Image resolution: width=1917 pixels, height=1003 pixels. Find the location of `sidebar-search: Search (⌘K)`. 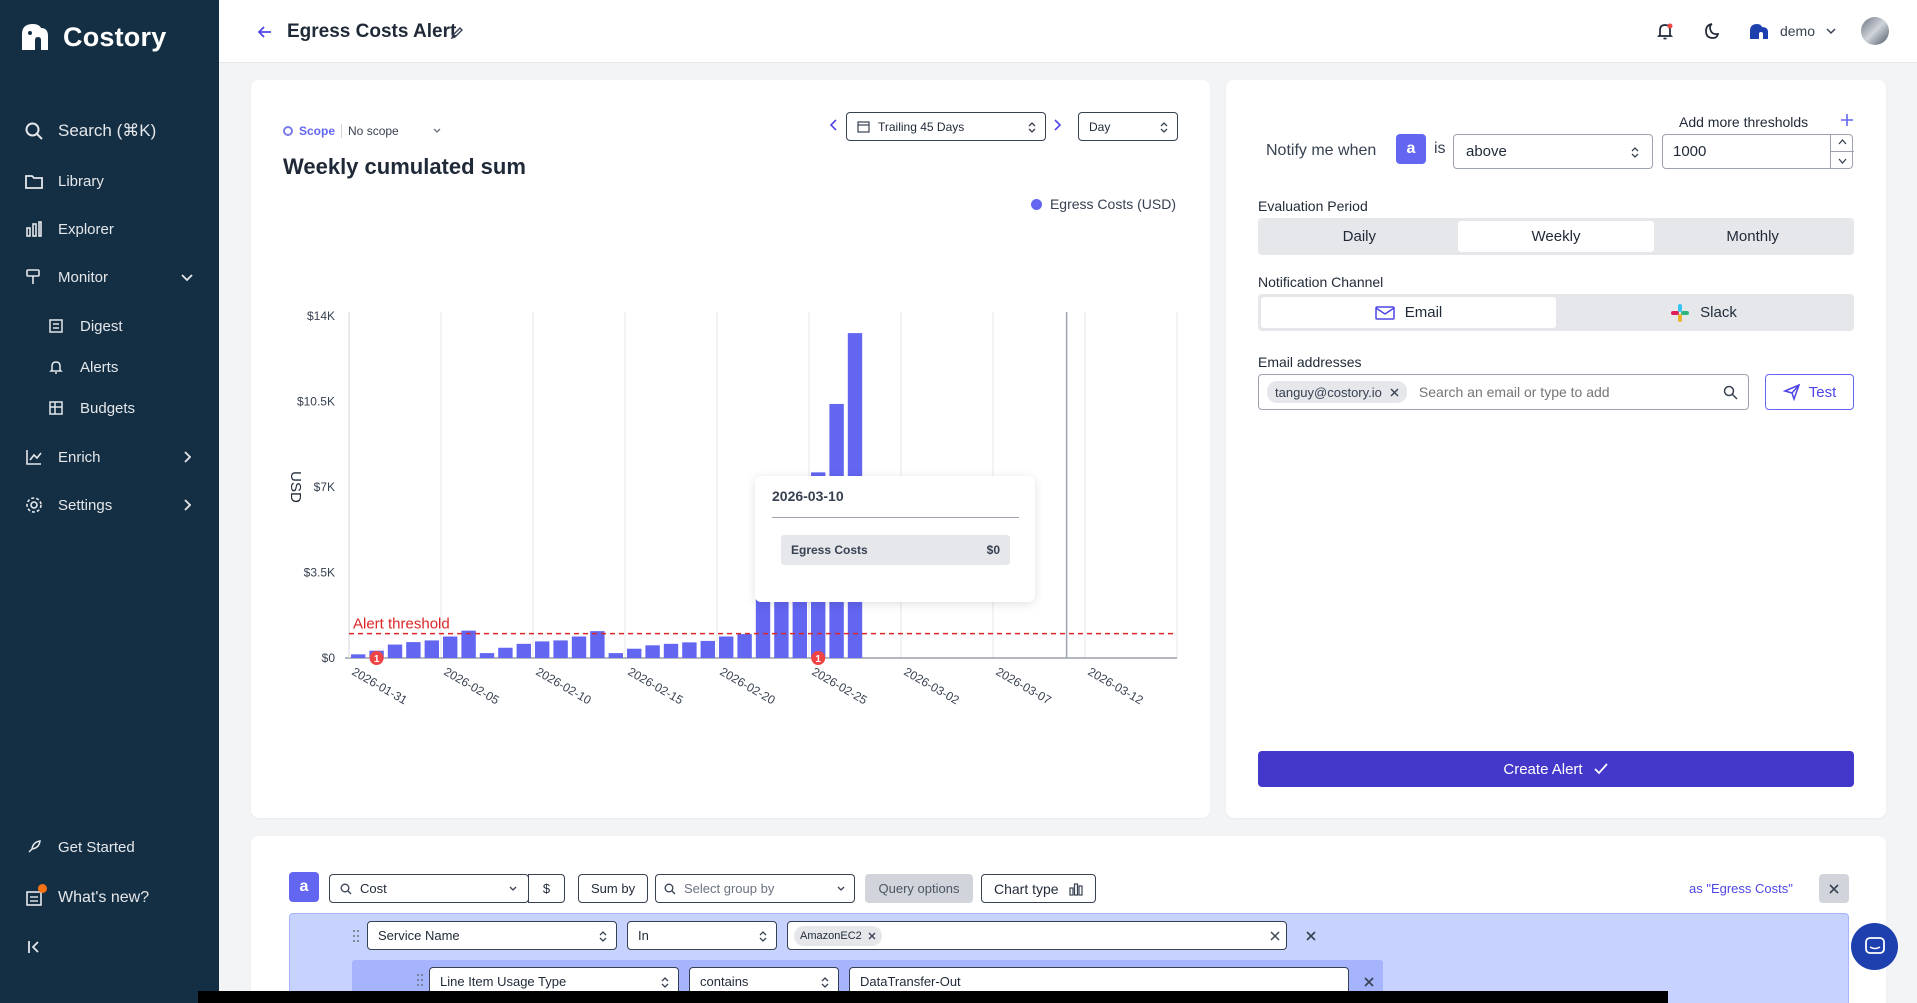

sidebar-search: Search (⌘K) is located at coordinates (109, 131).